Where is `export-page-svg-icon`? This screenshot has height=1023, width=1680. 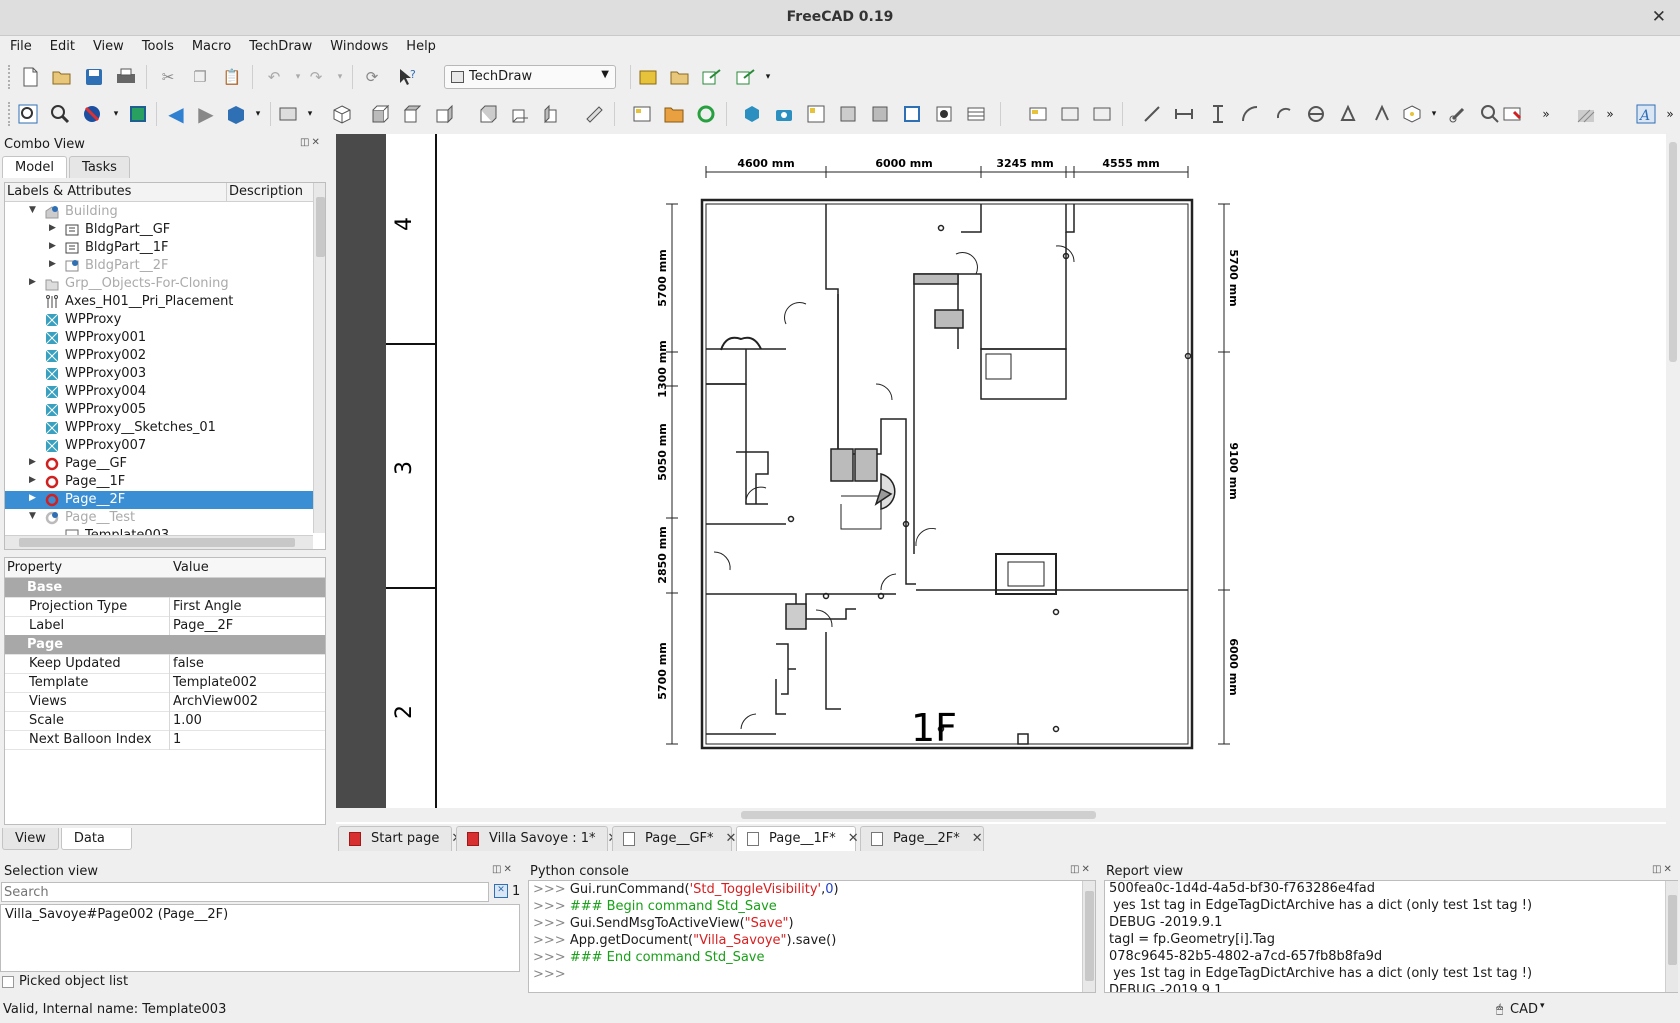 export-page-svg-icon is located at coordinates (1512, 114).